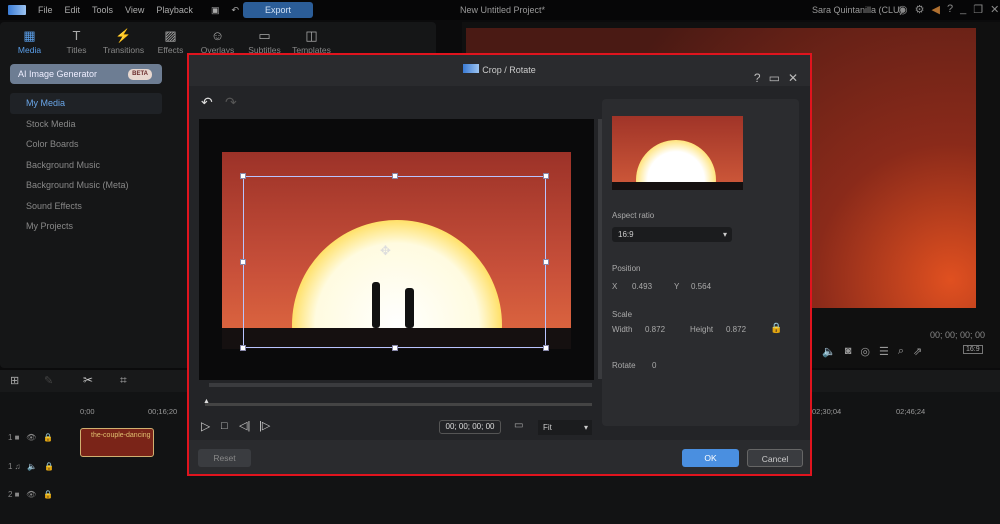 Image resolution: width=1000 pixels, height=524 pixels. Describe the element at coordinates (123, 41) in the screenshot. I see `tab-transitions: ⚡ Transitions` at that location.